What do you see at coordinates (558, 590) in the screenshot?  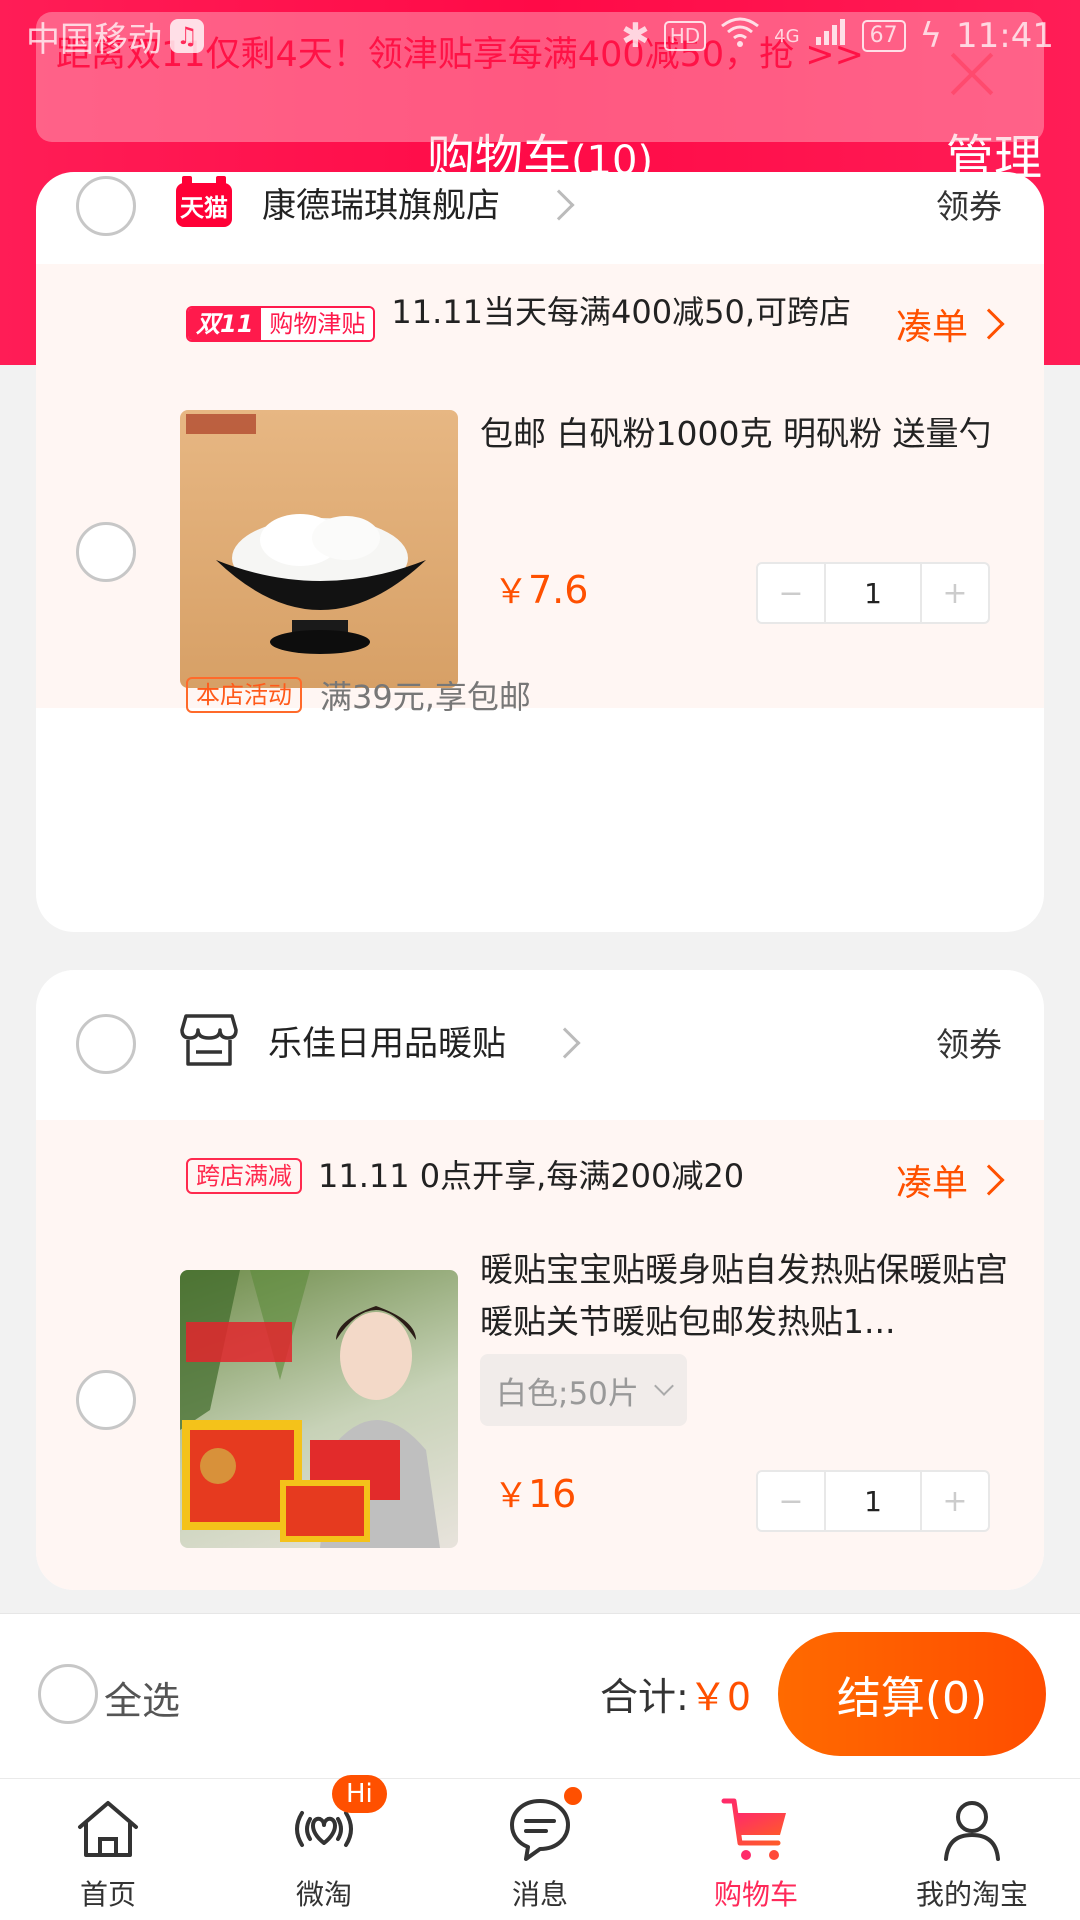 I see `price-value: 7.6` at bounding box center [558, 590].